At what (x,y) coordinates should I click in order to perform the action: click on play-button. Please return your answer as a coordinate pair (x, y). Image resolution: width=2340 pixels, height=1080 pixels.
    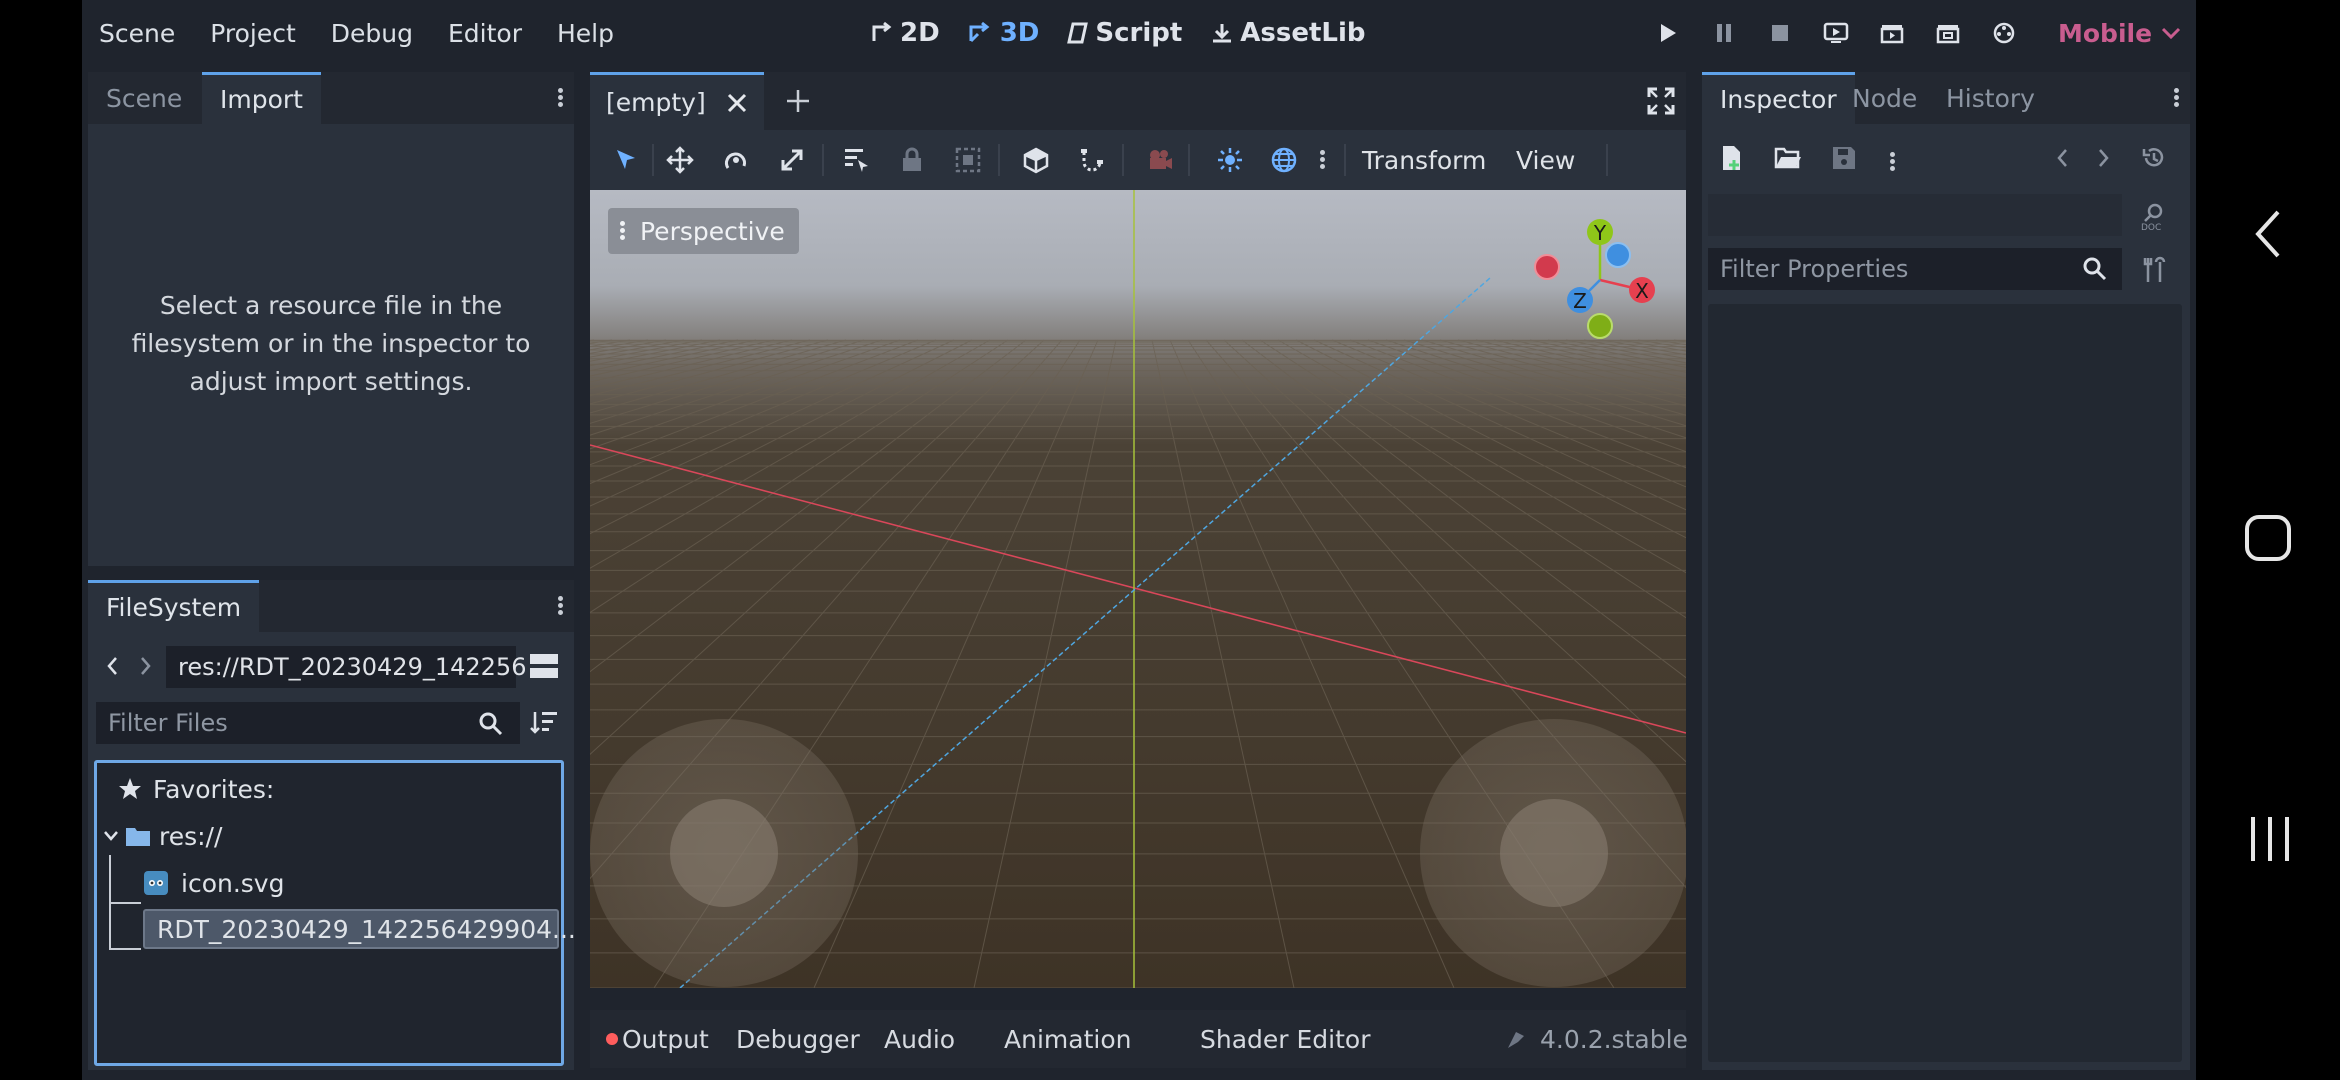
    Looking at the image, I should click on (1668, 33).